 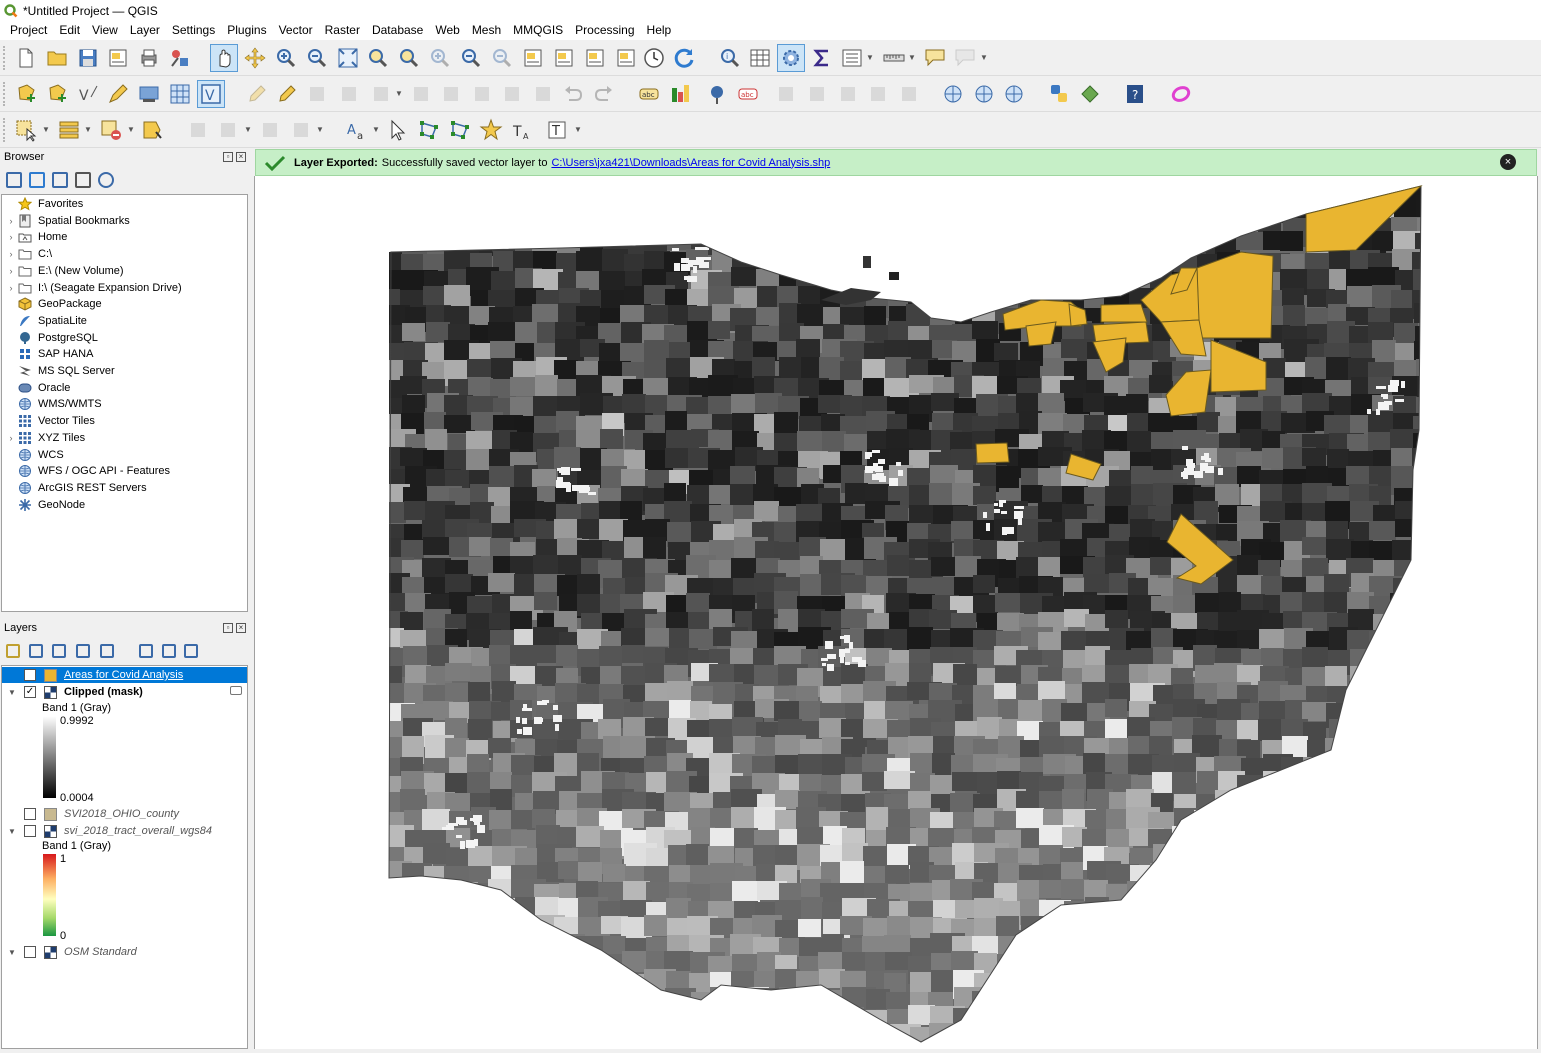 I want to click on style-manager-icon, so click(x=180, y=58).